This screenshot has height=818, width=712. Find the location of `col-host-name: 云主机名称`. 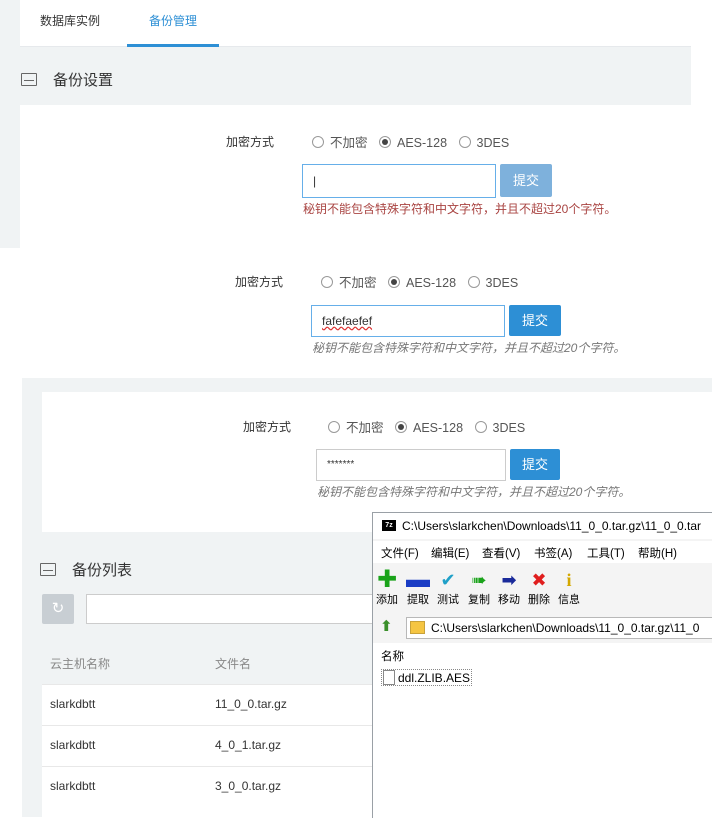

col-host-name: 云主机名称 is located at coordinates (80, 664).